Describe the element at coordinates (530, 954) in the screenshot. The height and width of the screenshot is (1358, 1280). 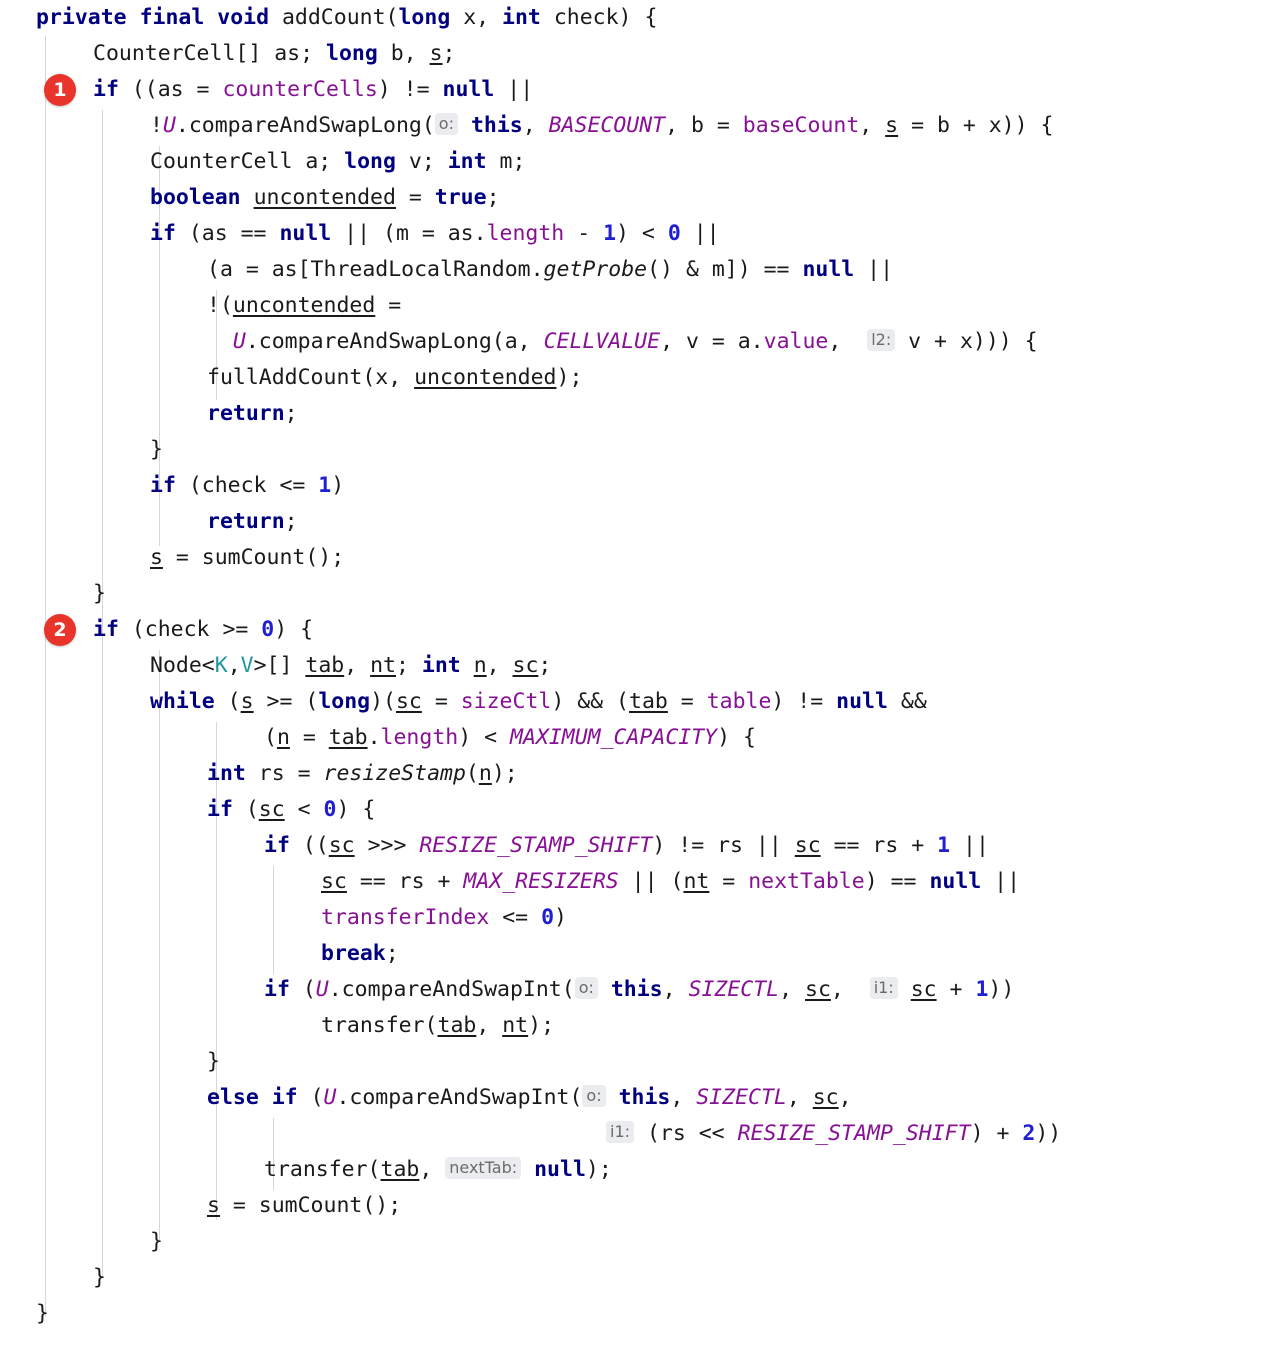
I see `code-line: break;` at that location.